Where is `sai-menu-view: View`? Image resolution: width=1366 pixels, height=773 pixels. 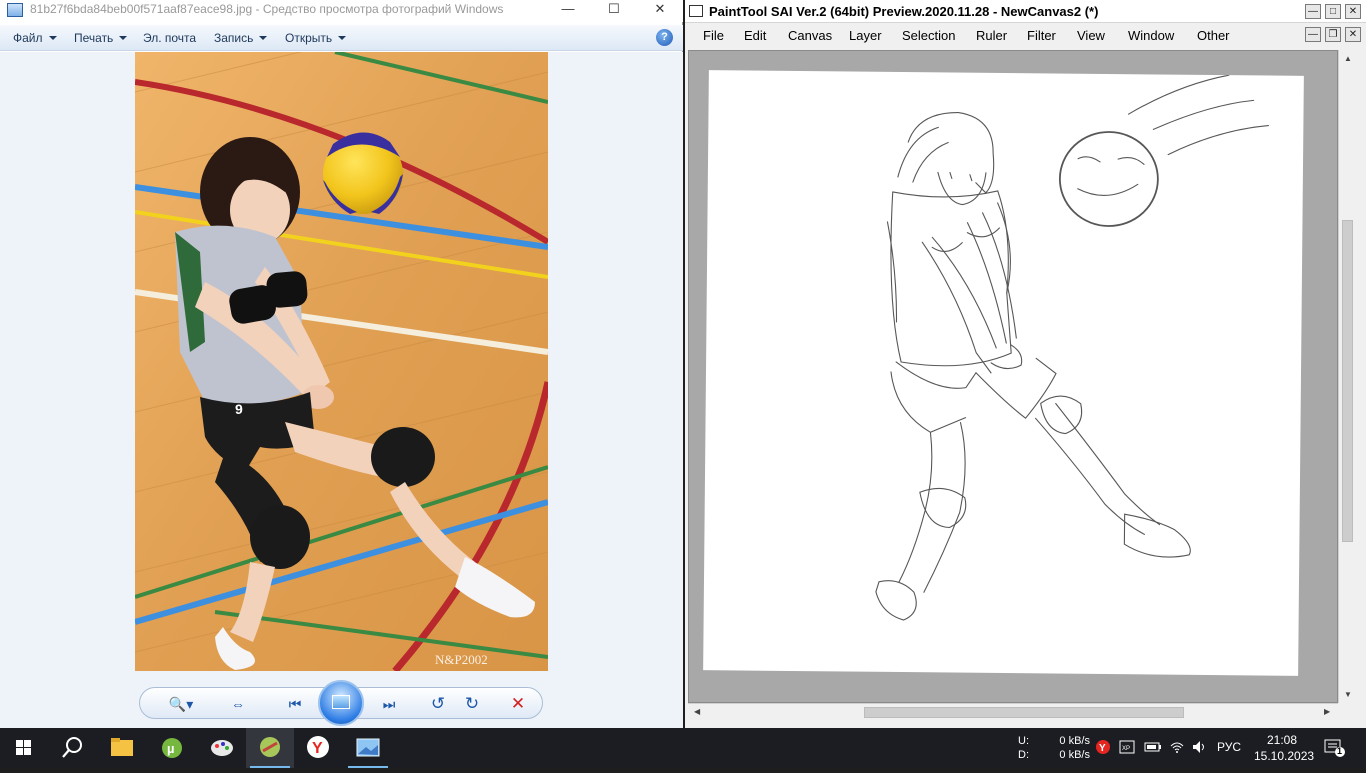 sai-menu-view: View is located at coordinates (1091, 35).